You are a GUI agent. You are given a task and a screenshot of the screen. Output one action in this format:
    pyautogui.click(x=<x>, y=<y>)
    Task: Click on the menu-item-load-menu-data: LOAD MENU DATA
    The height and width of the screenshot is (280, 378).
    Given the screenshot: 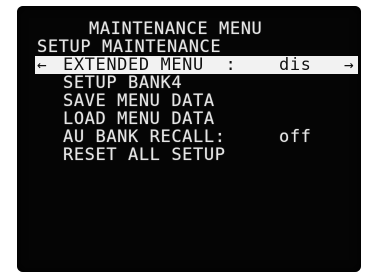 What is the action you would take?
    pyautogui.click(x=139, y=119)
    